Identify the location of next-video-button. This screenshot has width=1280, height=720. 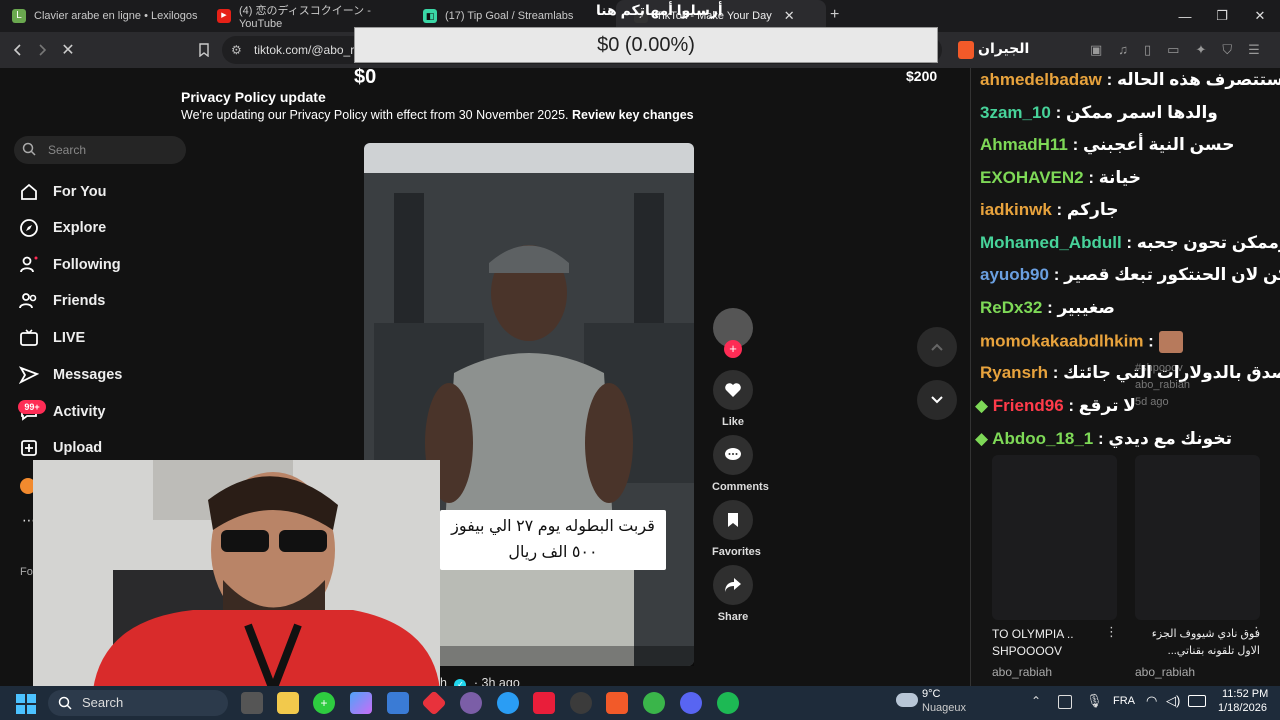
(937, 400).